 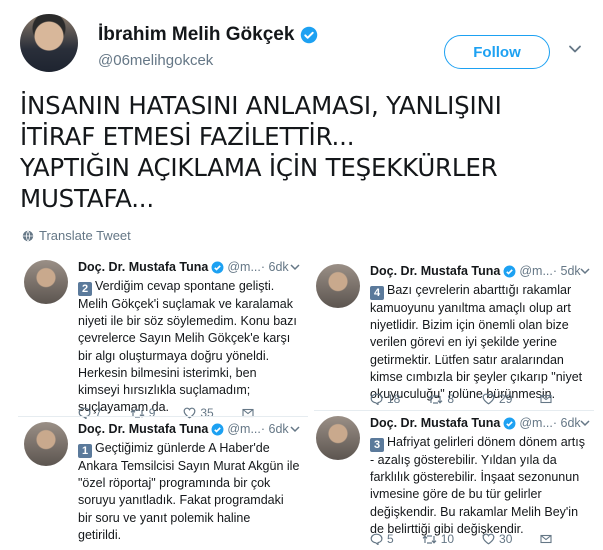 What do you see at coordinates (469, 325) in the screenshot?
I see `embedded-line: niyetlidir. Bizim için önemli olan bize` at bounding box center [469, 325].